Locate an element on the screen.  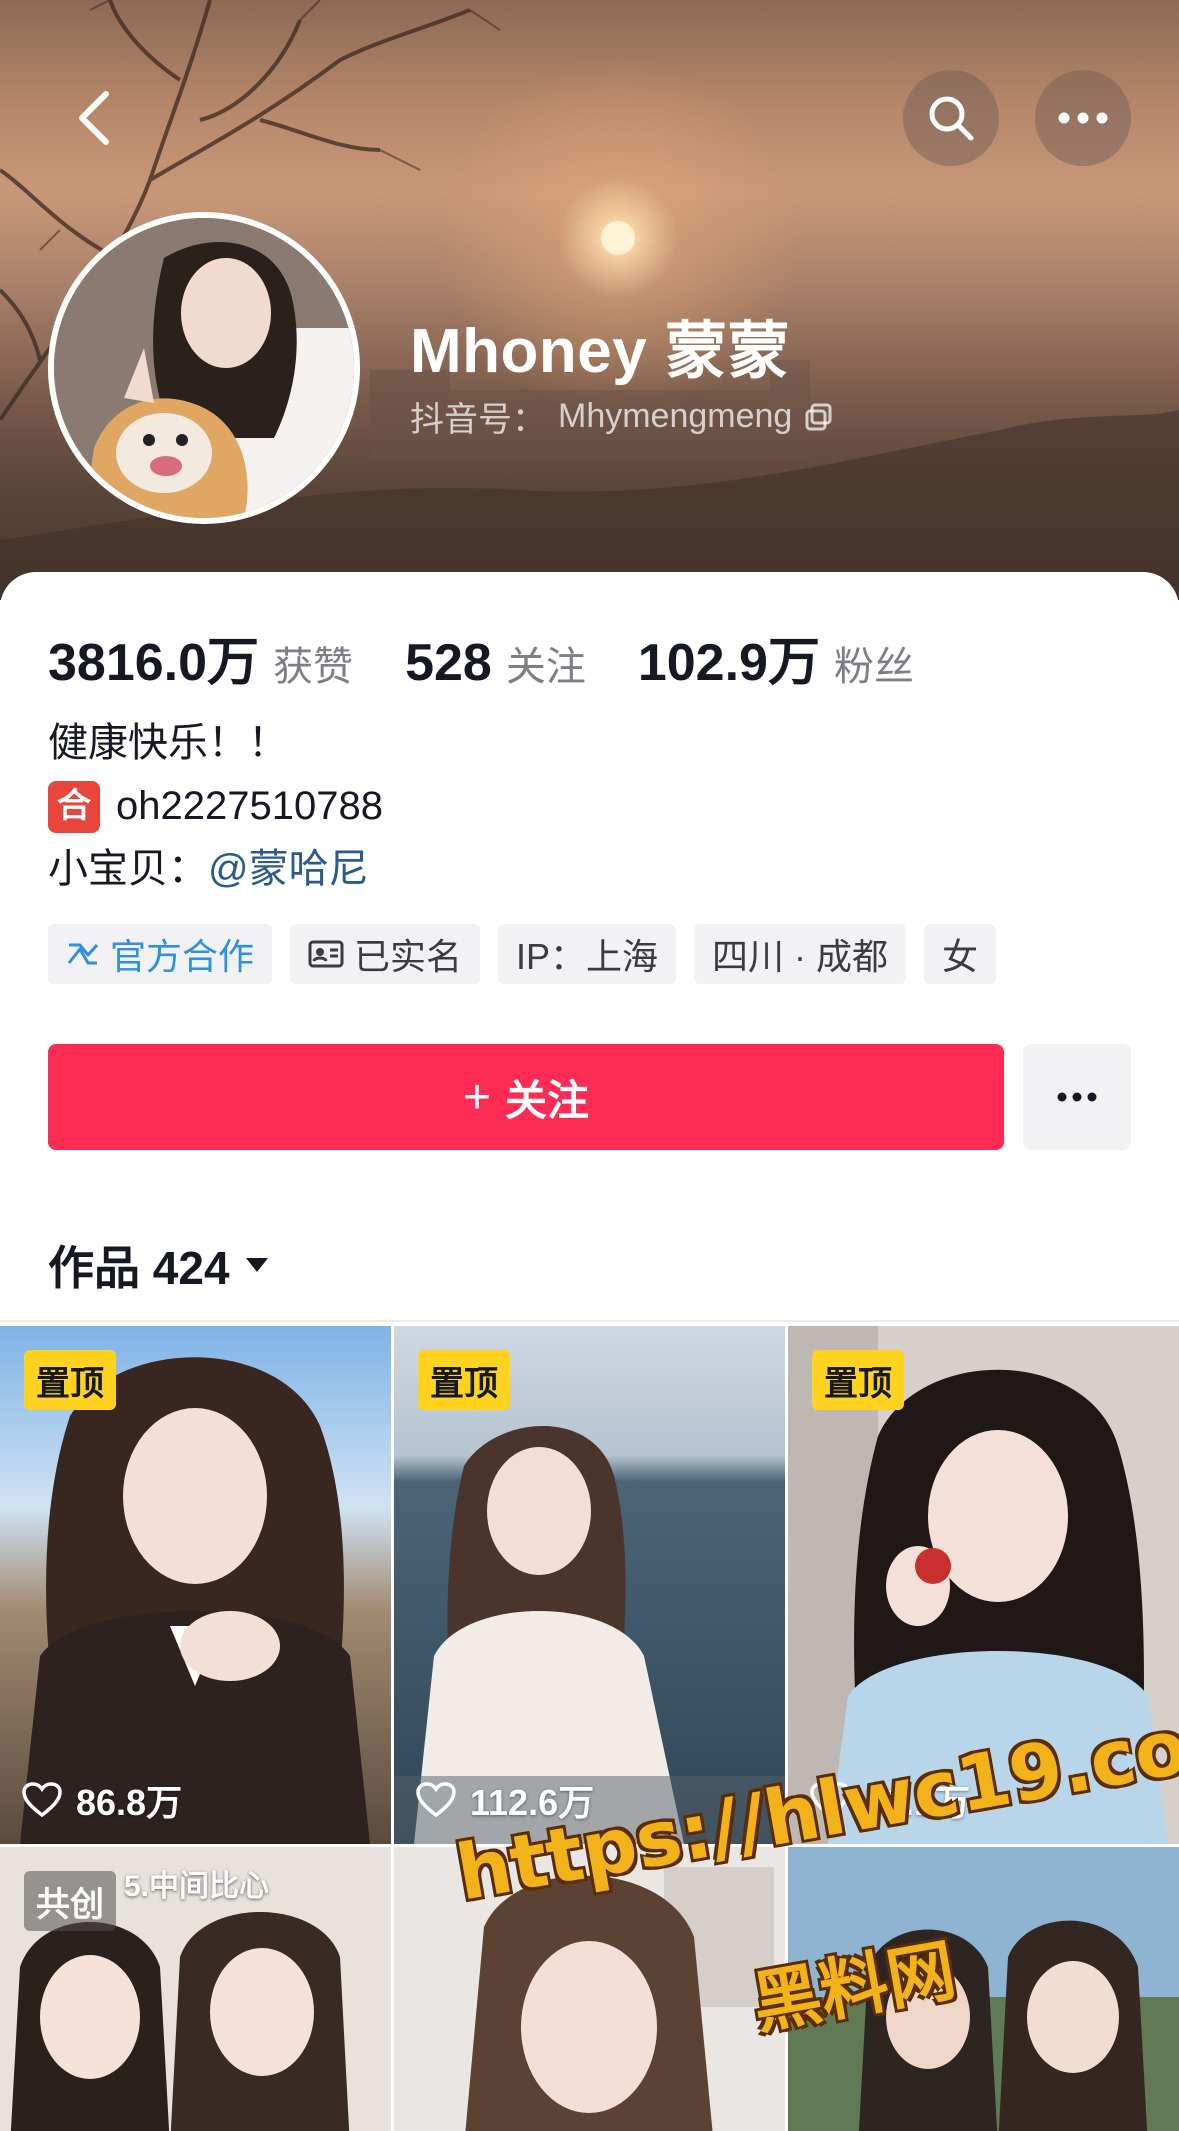
like-count: 86.8万 is located at coordinates (102, 1800).